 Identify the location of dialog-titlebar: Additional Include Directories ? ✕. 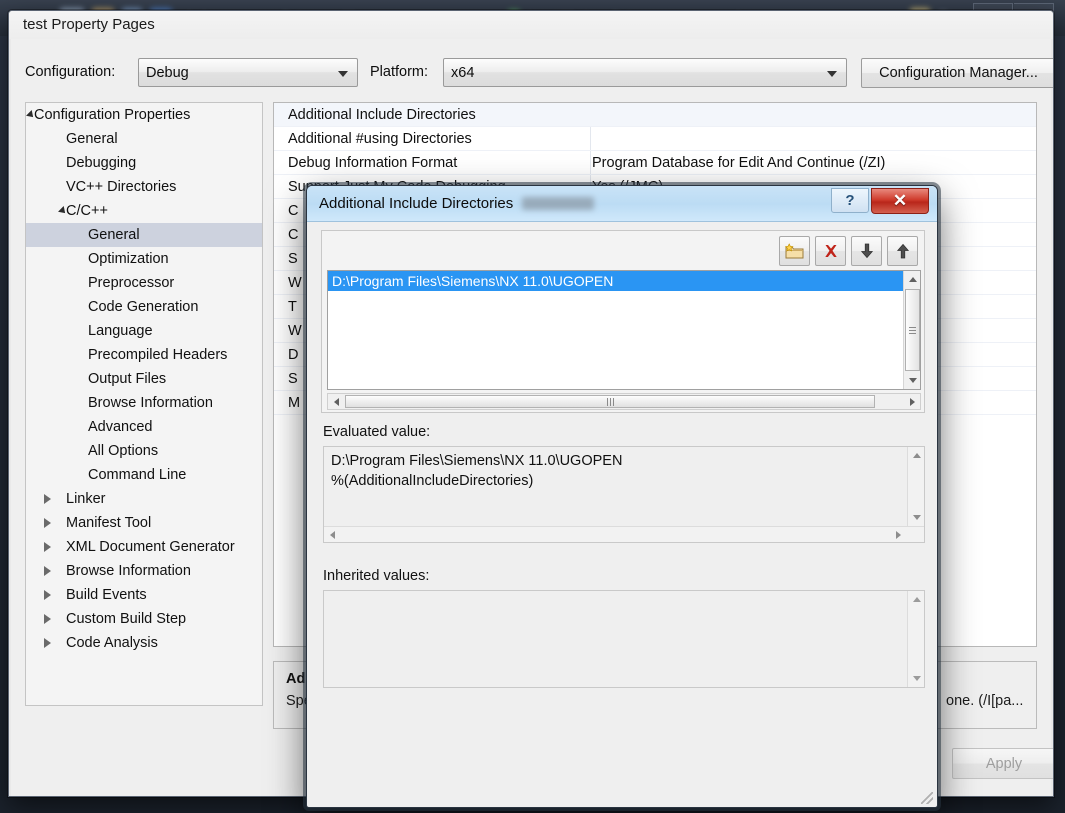
(622, 204).